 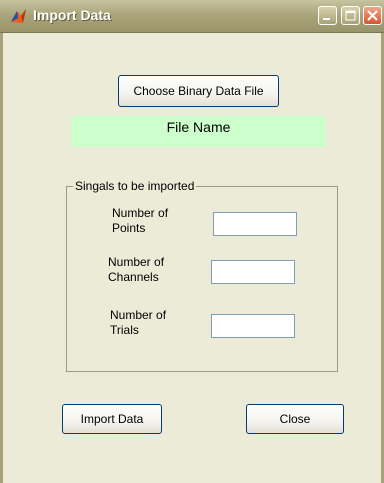 I want to click on number-of-channels-label-line1: Number of, so click(x=136, y=262).